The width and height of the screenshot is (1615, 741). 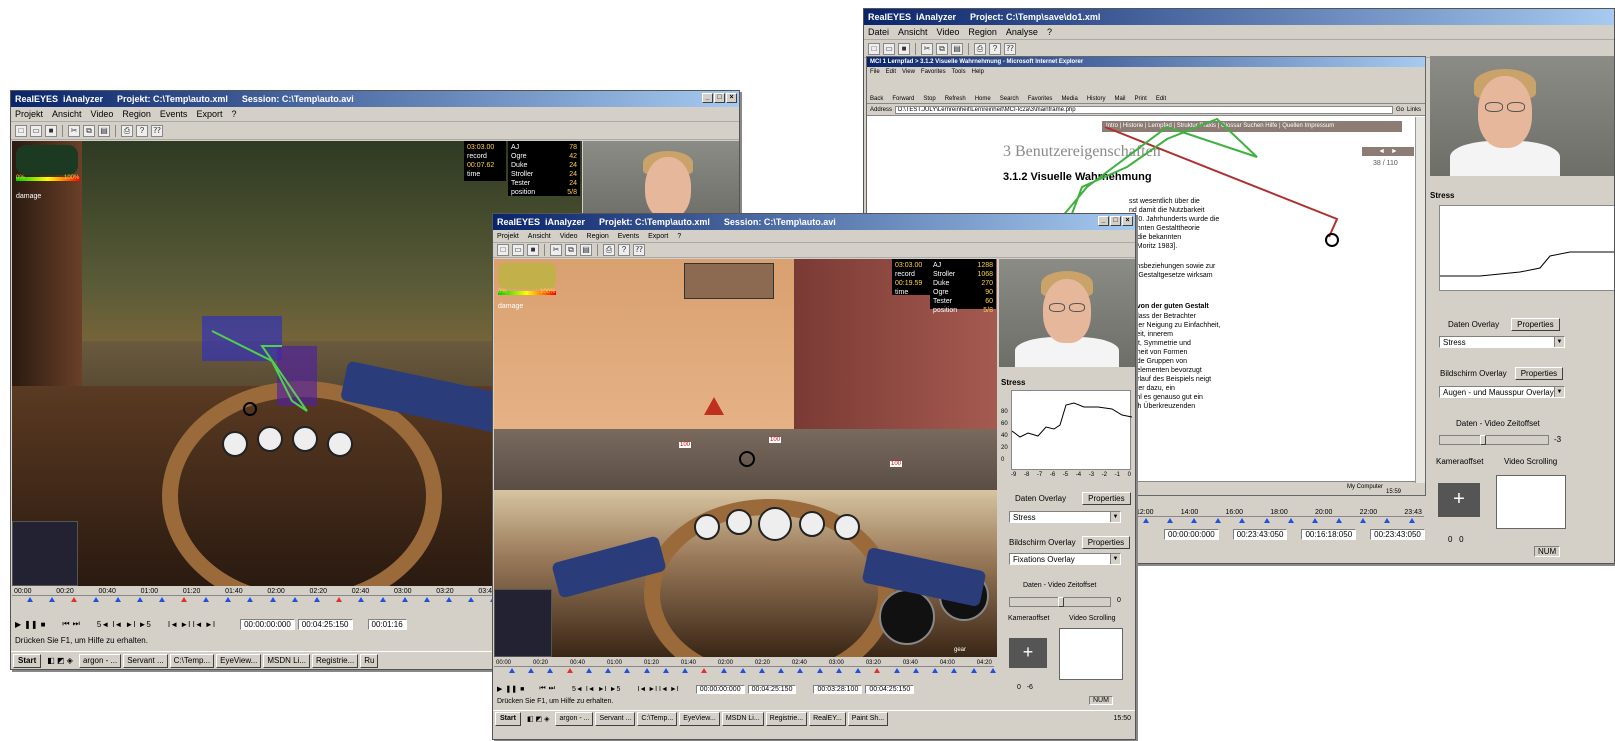 I want to click on time-field: 00:00:00:000, so click(x=1191, y=534).